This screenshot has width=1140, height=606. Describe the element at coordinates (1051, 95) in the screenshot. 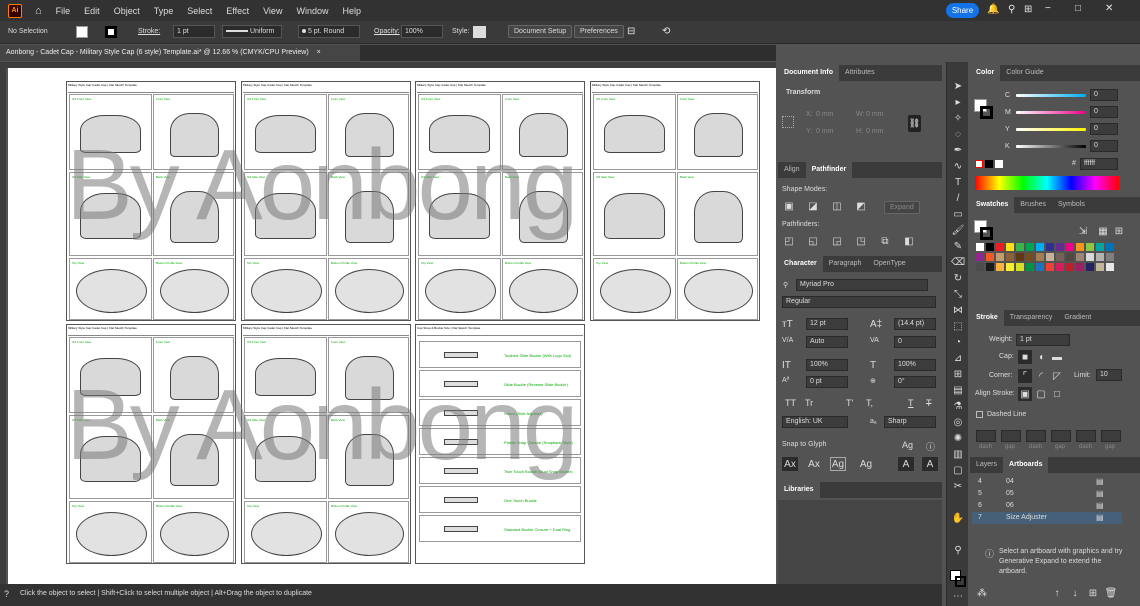

I see `c-slider` at that location.